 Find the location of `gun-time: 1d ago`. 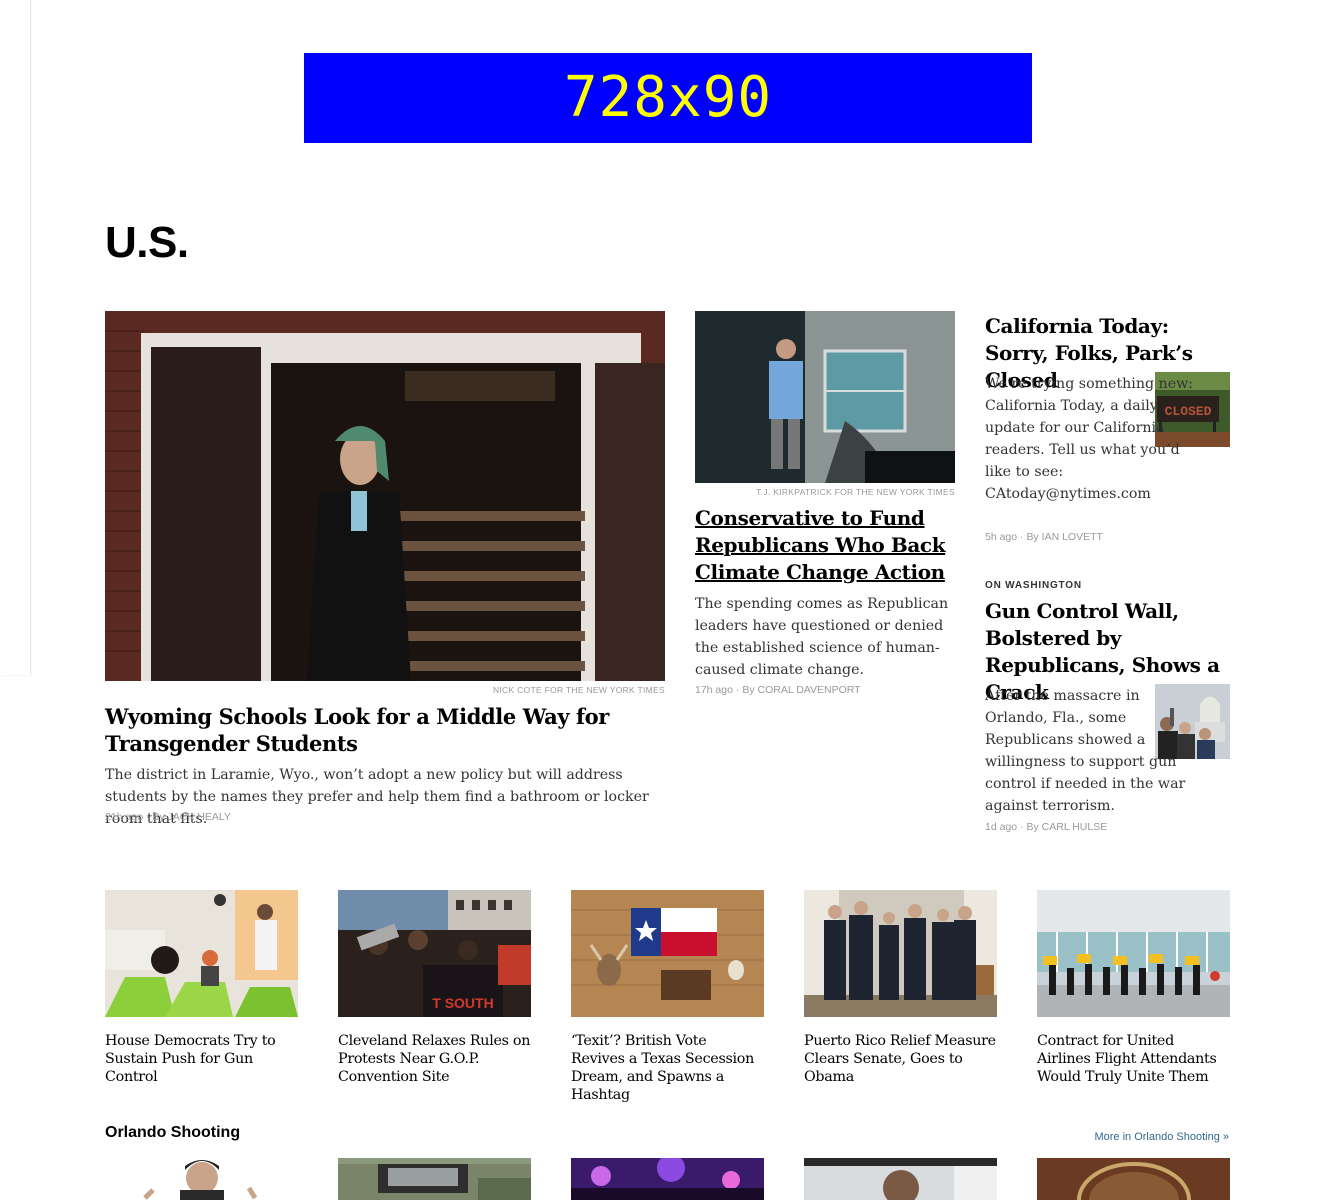

gun-time: 1d ago is located at coordinates (1001, 827).